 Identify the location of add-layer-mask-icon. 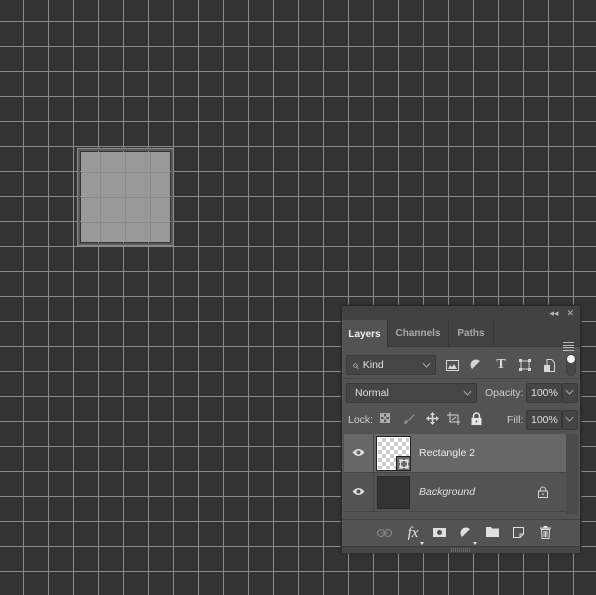
(439, 532).